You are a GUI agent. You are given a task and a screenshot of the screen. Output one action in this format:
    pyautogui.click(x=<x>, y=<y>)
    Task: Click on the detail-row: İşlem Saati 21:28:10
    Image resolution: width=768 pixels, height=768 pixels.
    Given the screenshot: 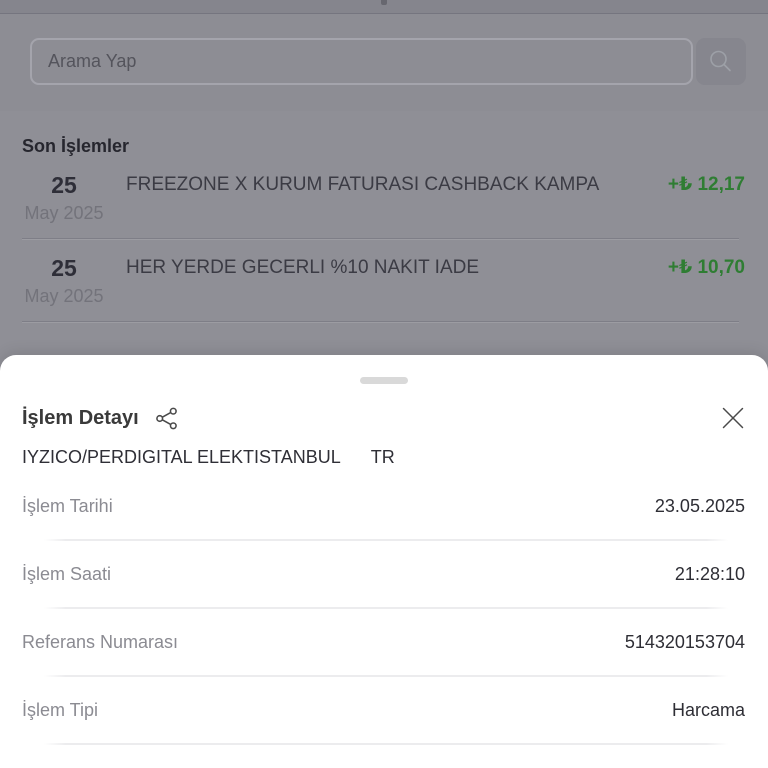 What is the action you would take?
    pyautogui.click(x=384, y=574)
    